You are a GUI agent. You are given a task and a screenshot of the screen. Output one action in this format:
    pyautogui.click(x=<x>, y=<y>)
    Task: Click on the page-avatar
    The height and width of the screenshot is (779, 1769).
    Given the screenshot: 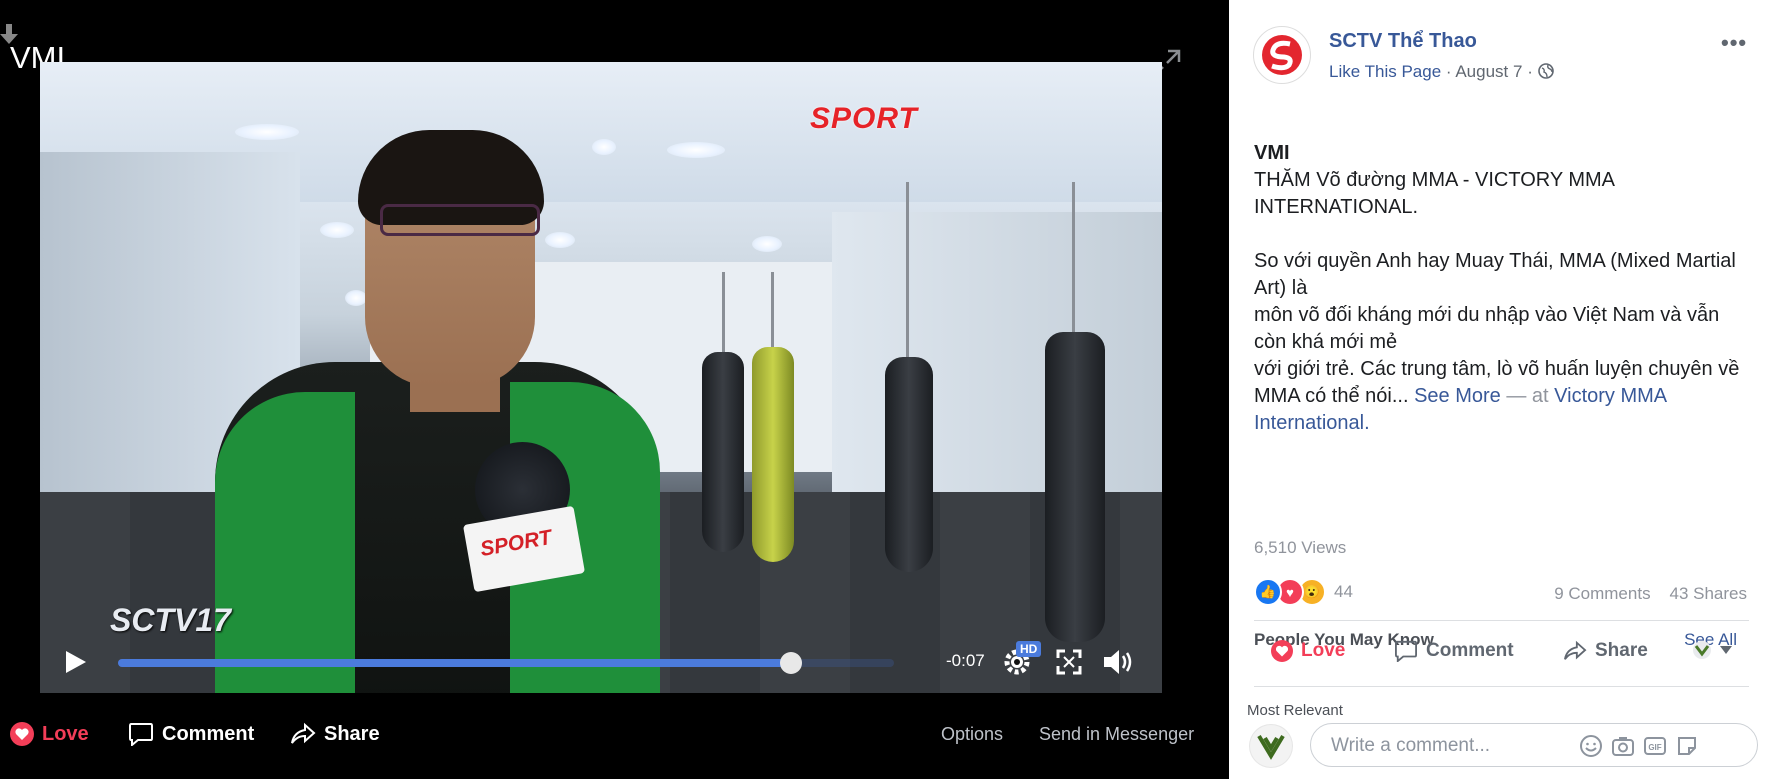 What is the action you would take?
    pyautogui.click(x=1282, y=55)
    